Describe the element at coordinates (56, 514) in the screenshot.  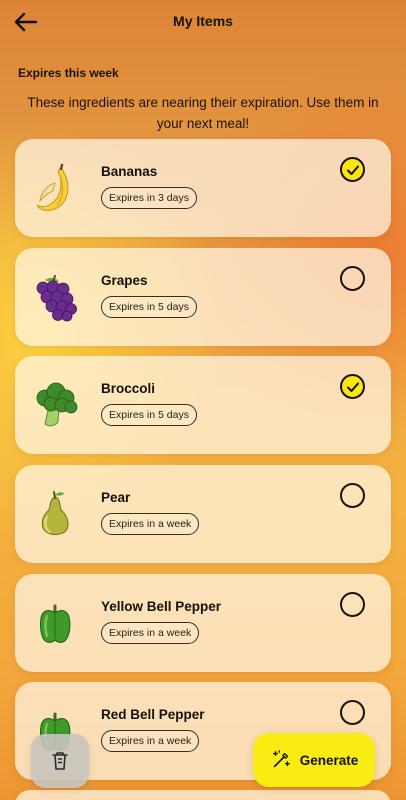
I see `pear-icon` at that location.